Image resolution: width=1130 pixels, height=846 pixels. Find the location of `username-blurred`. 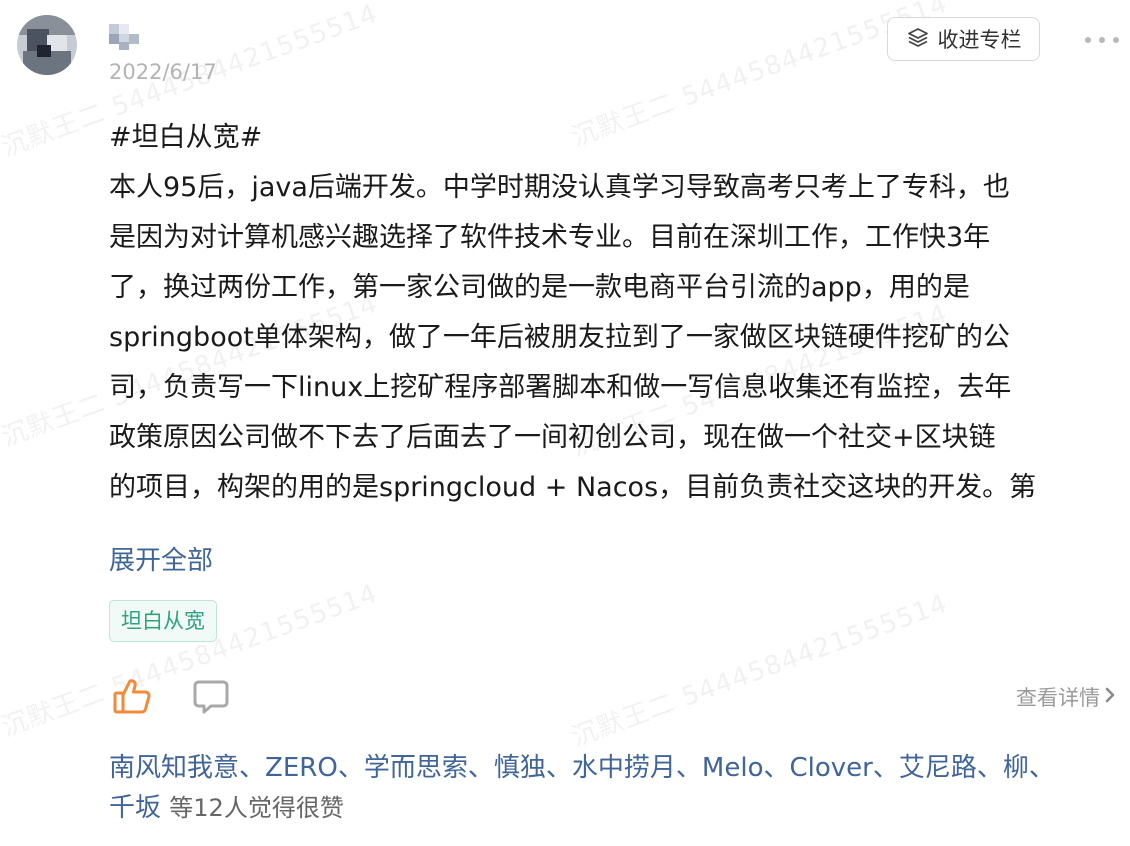

username-blurred is located at coordinates (124, 37).